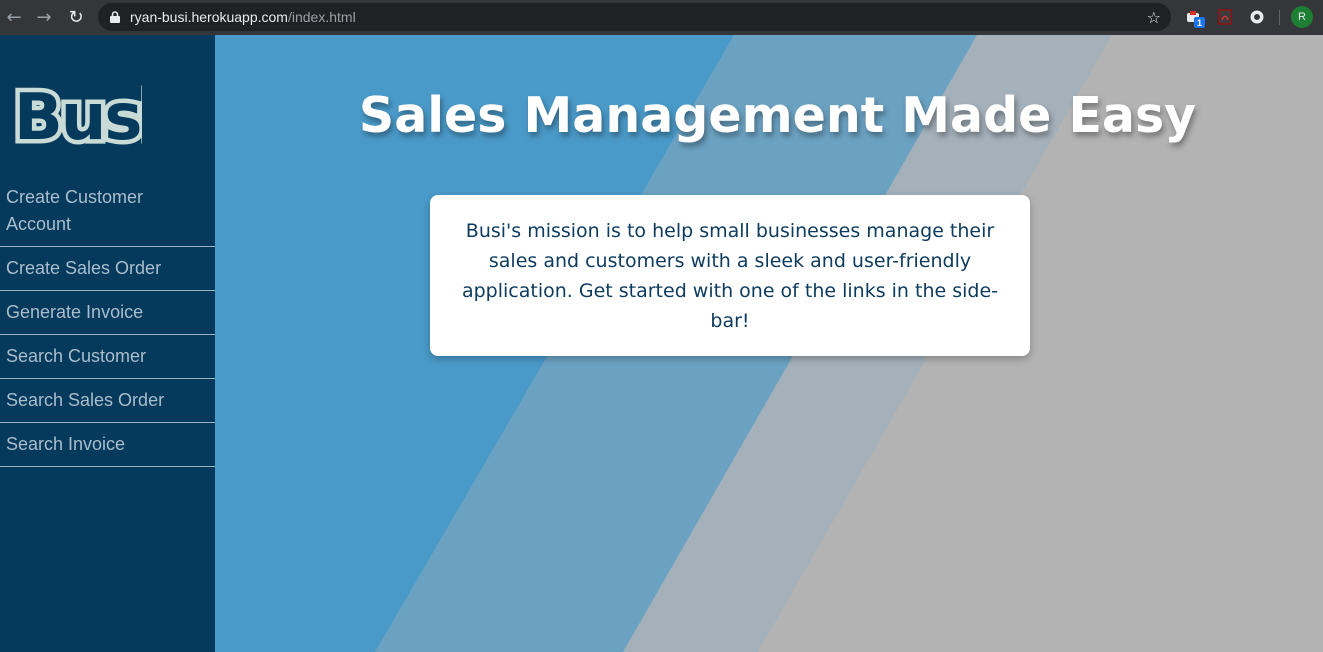 This screenshot has width=1323, height=652. What do you see at coordinates (14, 17) in the screenshot?
I see `back-arrow-icon: ←` at bounding box center [14, 17].